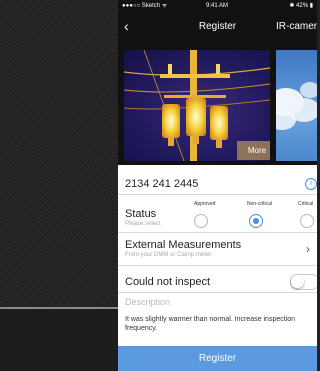  I want to click on carrier-signal: ●●●○○ Sketch ᯤ, so click(145, 6).